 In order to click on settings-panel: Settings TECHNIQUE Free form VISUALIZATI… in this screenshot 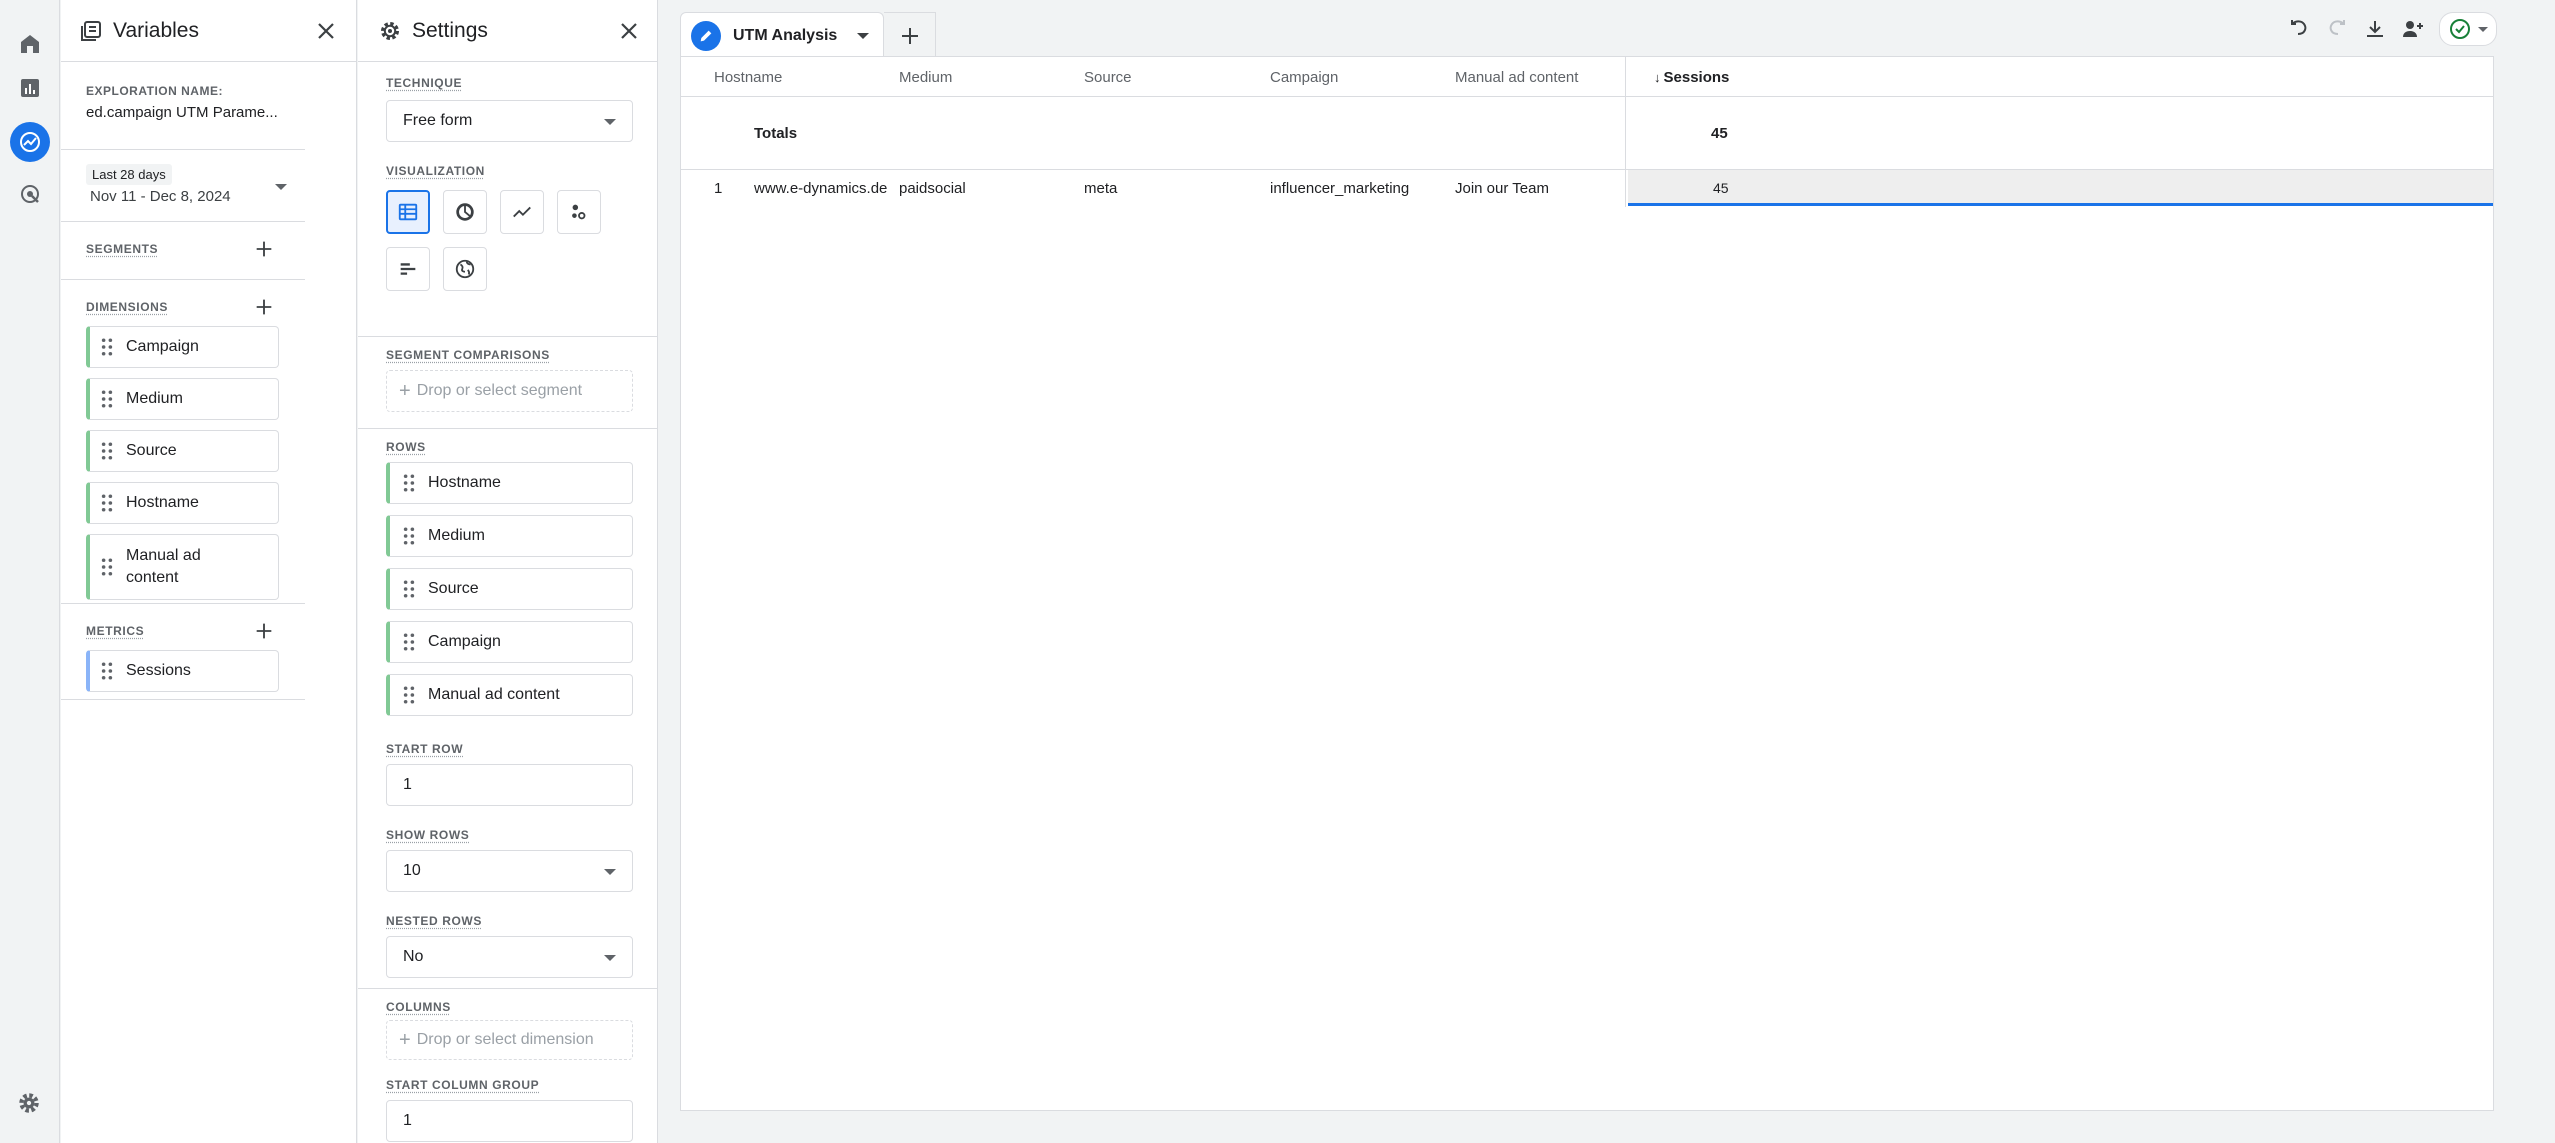, I will do `click(508, 571)`.